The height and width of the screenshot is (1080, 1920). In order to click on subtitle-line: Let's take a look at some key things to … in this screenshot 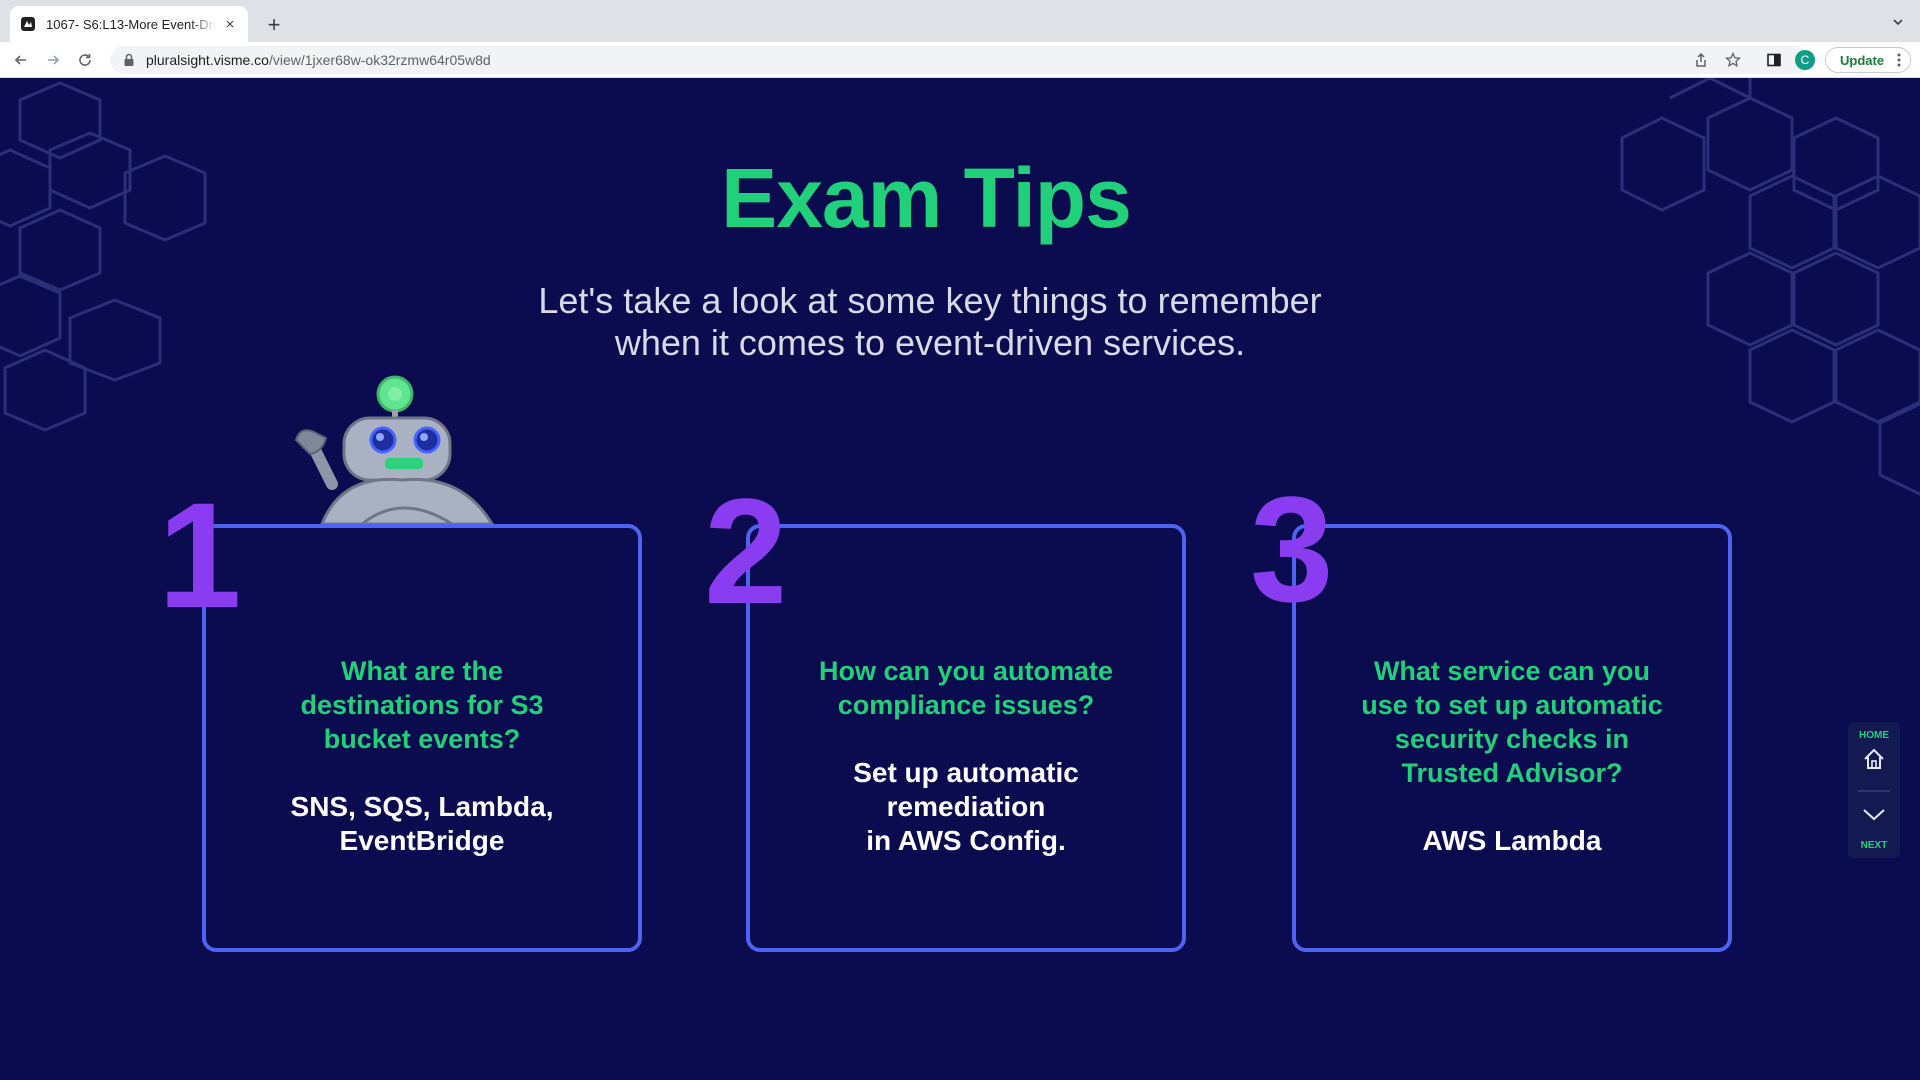, I will do `click(930, 300)`.